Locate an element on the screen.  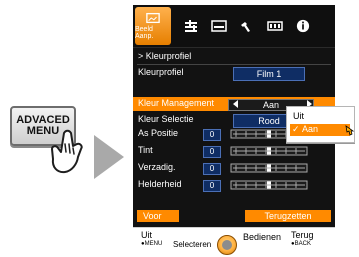
axis-position-value: 0 is located at coordinates (212, 135).